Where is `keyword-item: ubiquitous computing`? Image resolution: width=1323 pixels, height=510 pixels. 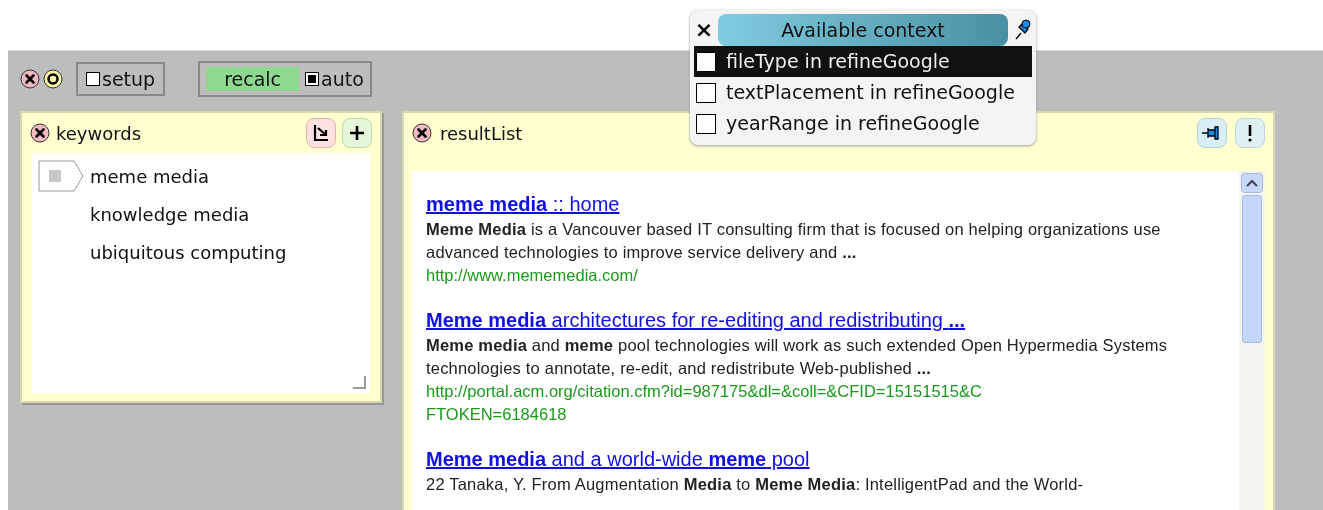 keyword-item: ubiquitous computing is located at coordinates (188, 252).